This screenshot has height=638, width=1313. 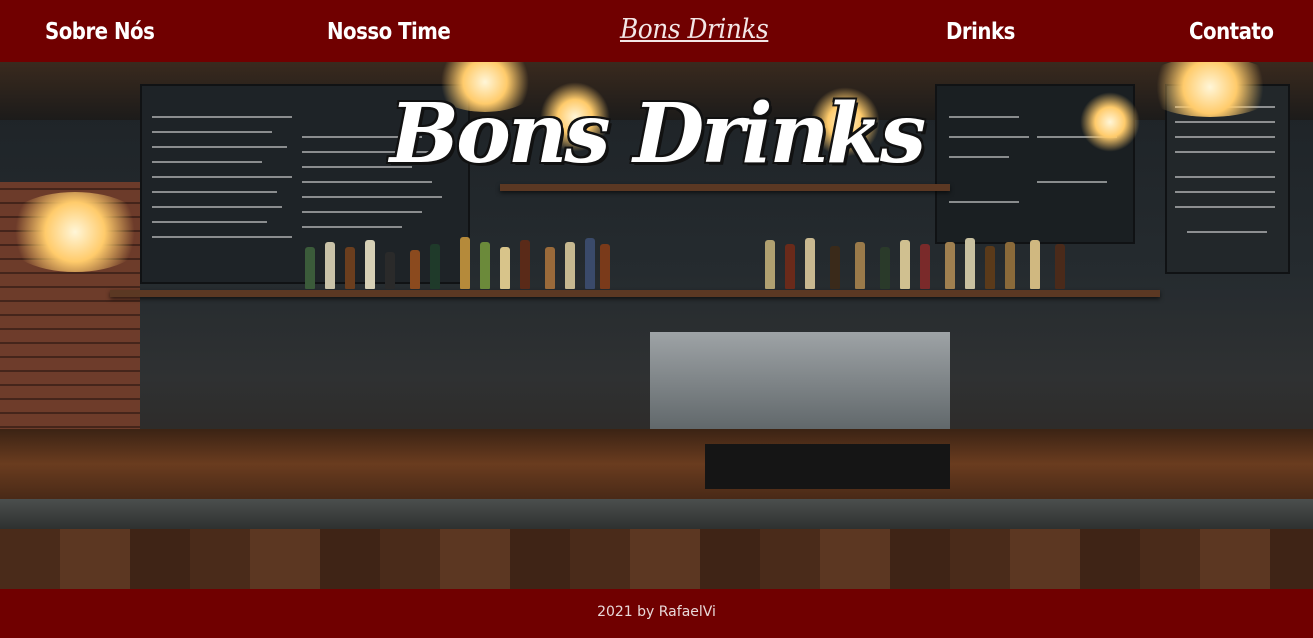 I want to click on site-logo: Bons Drinks, so click(x=694, y=30).